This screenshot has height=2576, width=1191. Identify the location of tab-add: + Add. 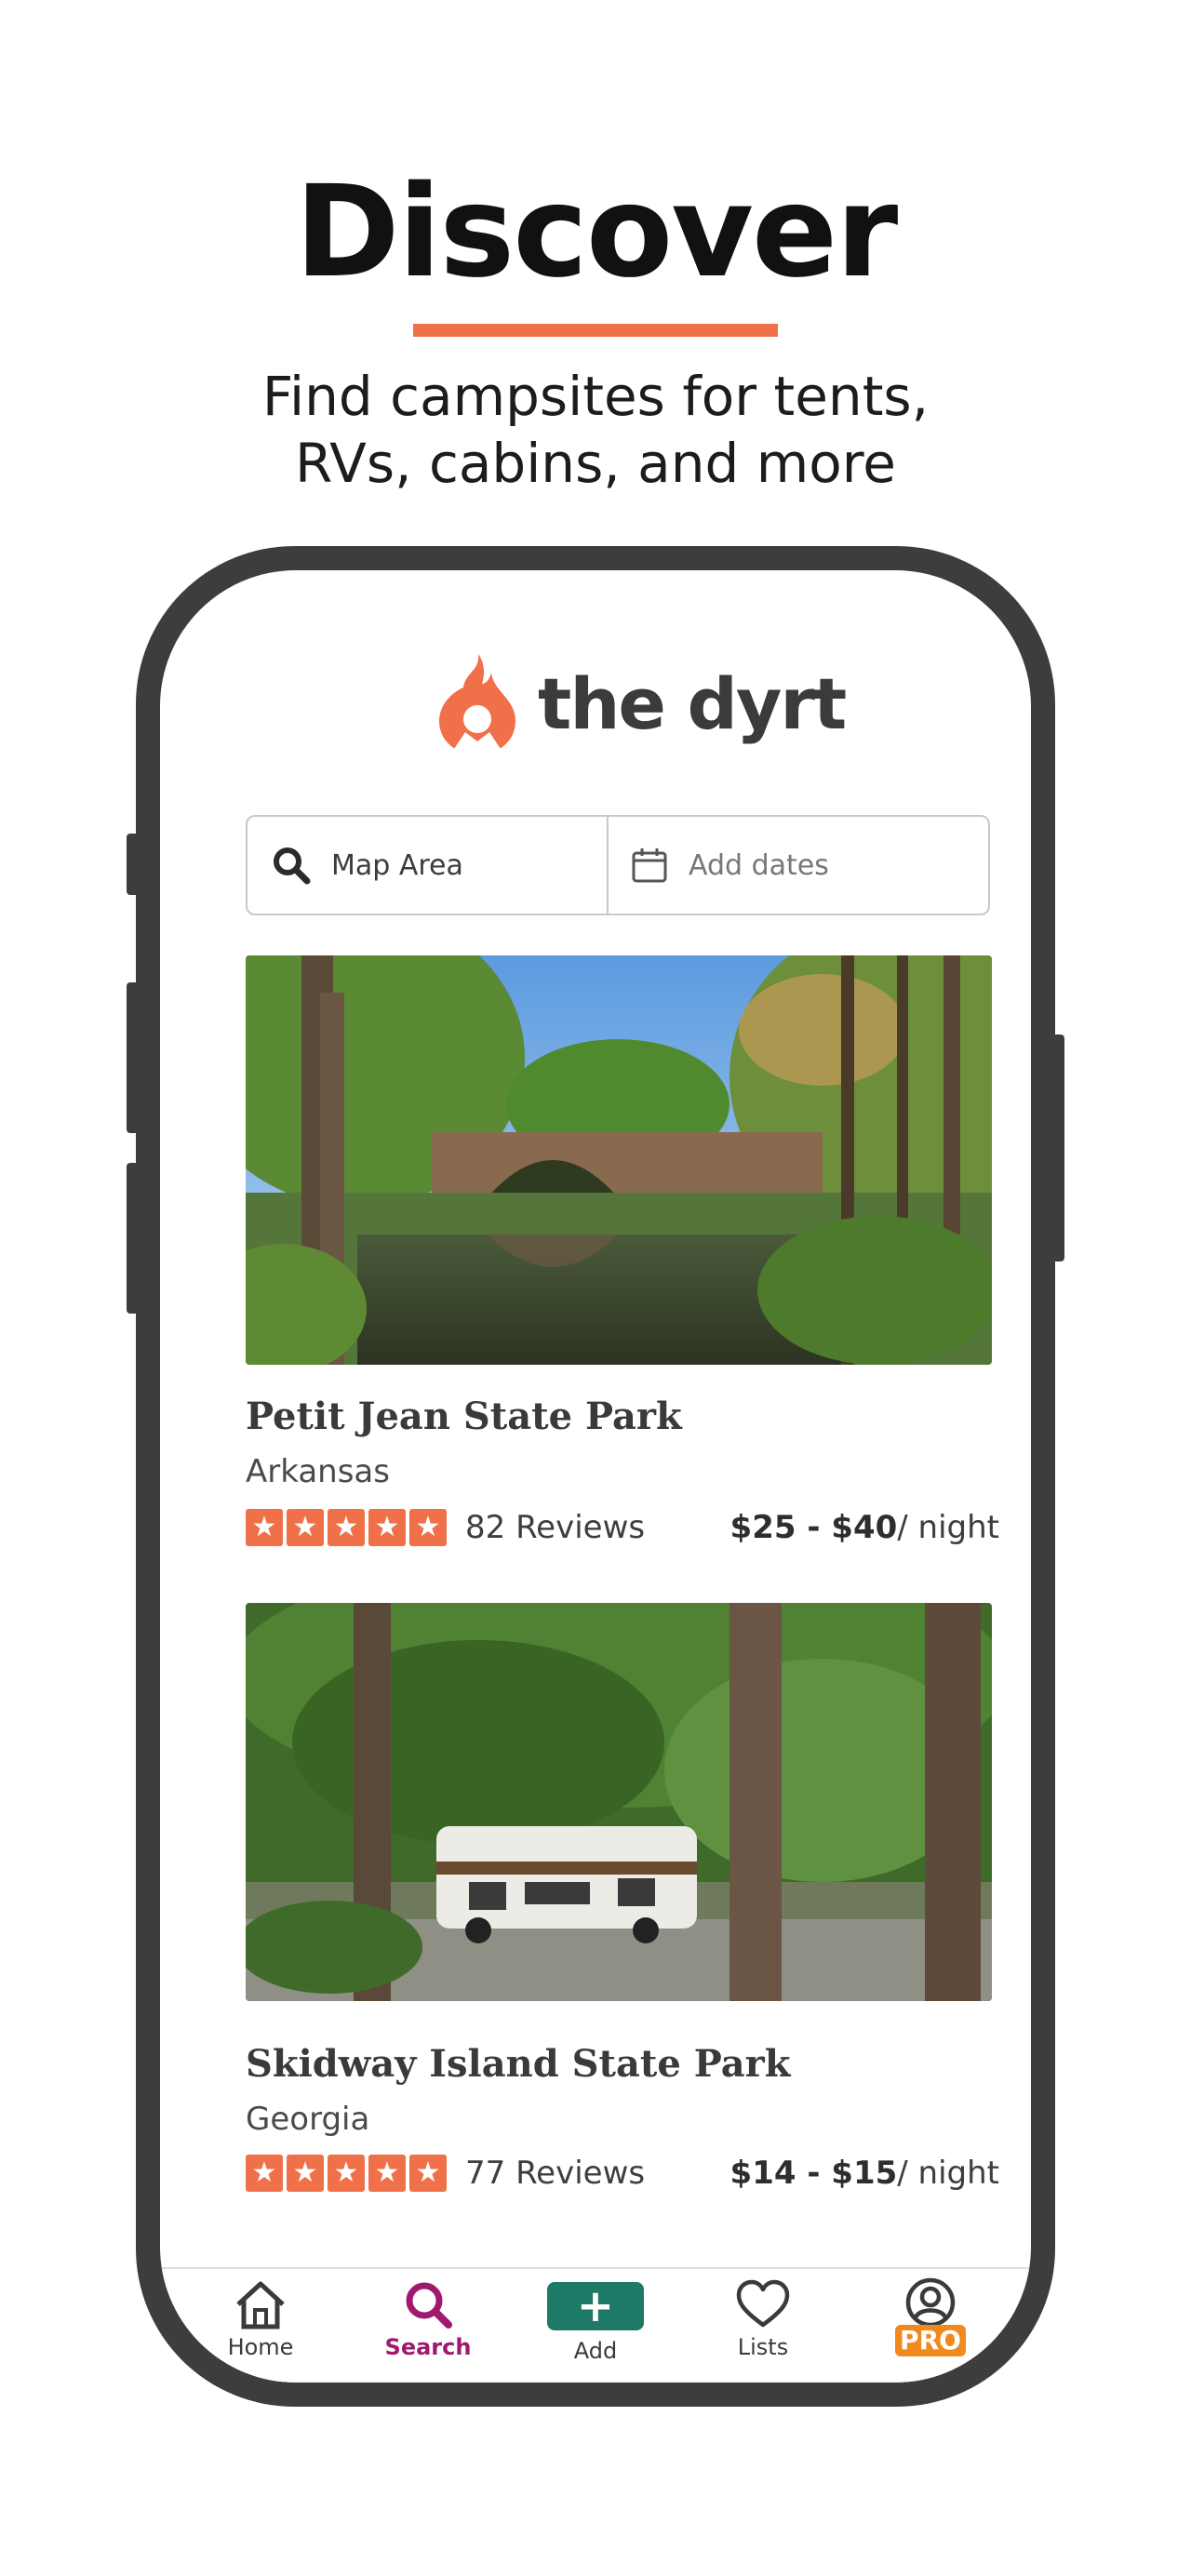
(595, 2327).